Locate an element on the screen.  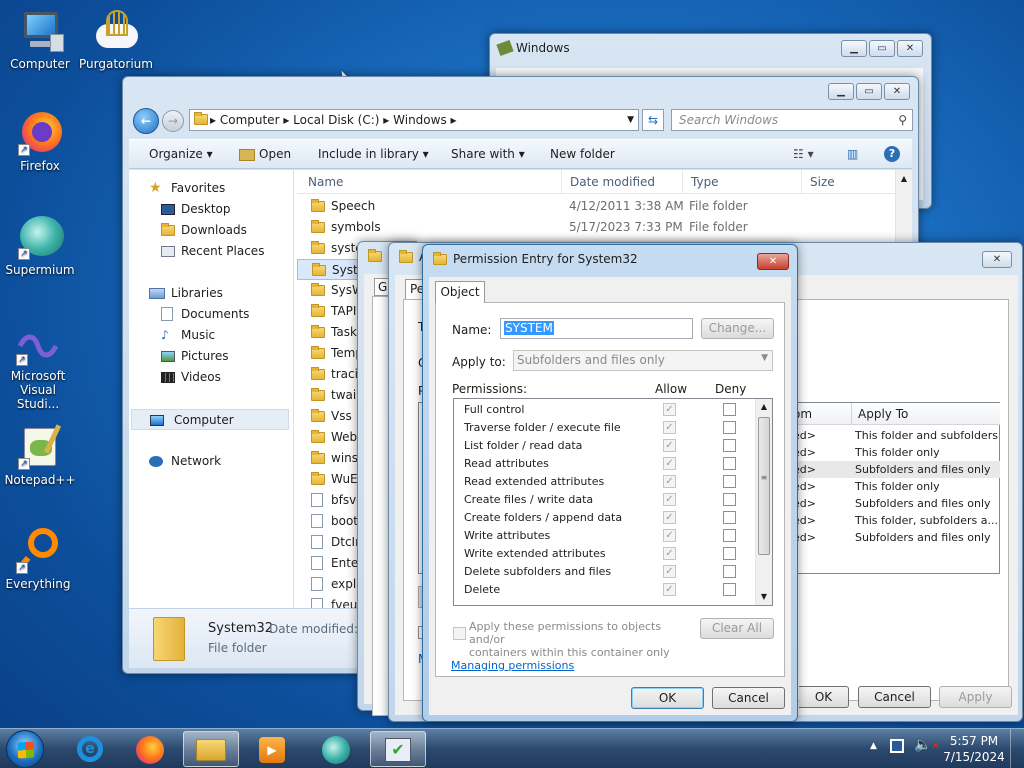
breadcrumb-computer: Computer is located at coordinates (250, 120).